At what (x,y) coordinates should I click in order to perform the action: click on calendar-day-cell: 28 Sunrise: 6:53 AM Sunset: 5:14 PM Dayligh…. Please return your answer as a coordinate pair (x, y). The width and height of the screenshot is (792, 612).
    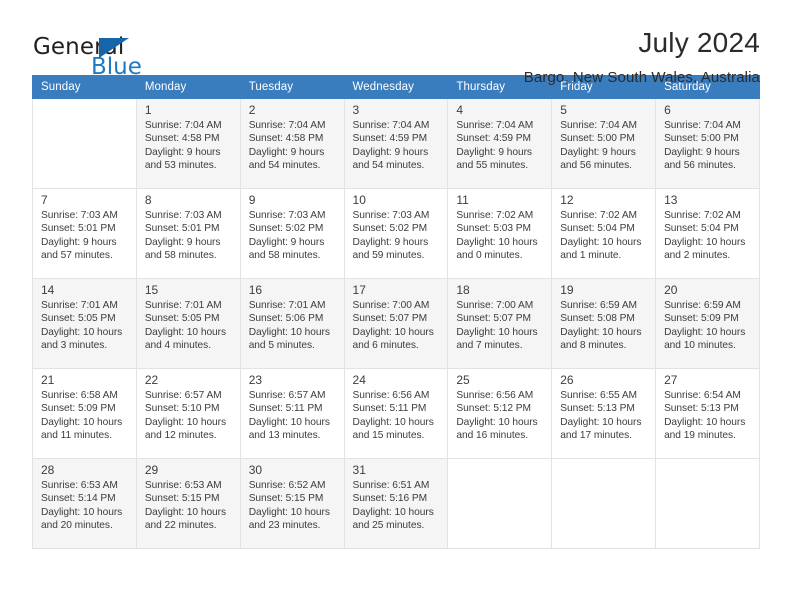
    Looking at the image, I should click on (84, 503).